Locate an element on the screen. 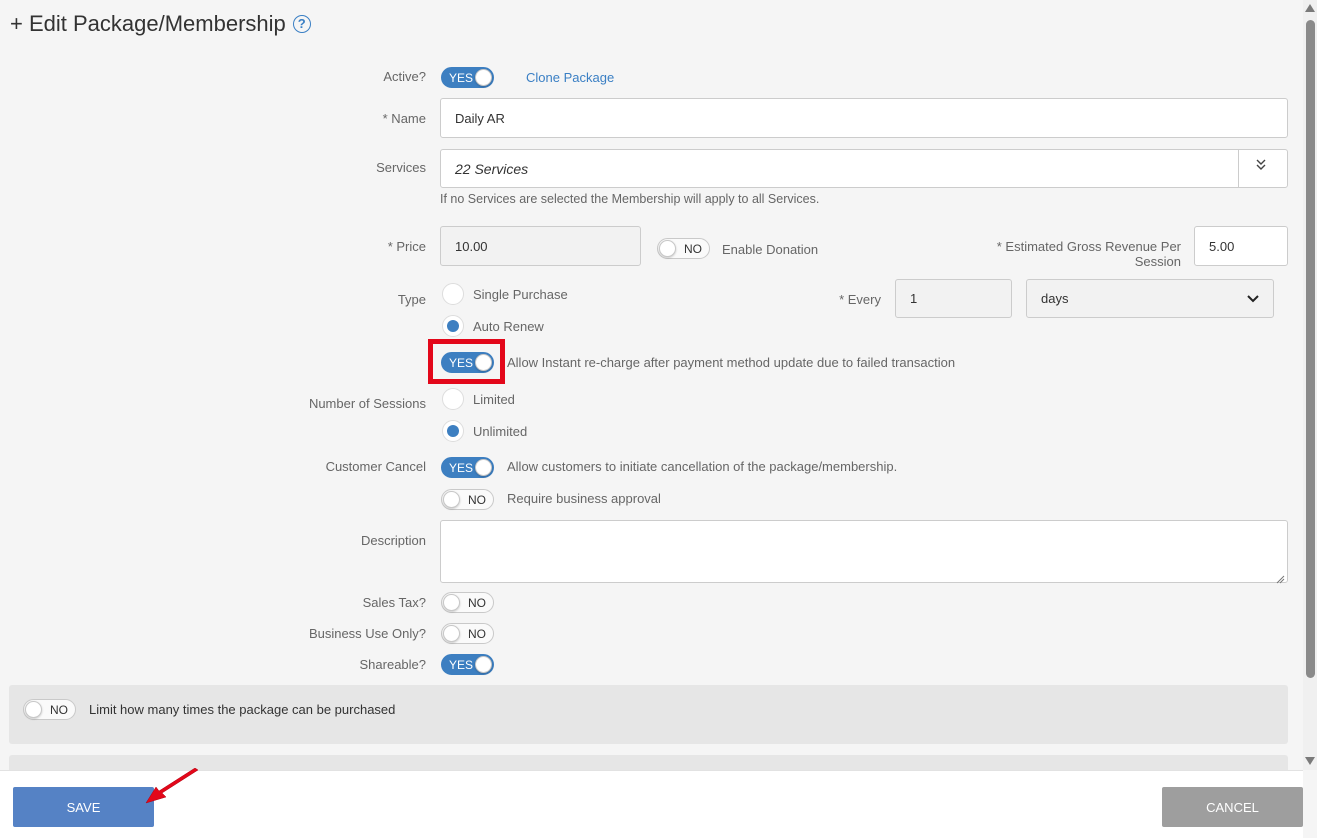 Image resolution: width=1317 pixels, height=838 pixels. price-label: * Price is located at coordinates (406, 246).